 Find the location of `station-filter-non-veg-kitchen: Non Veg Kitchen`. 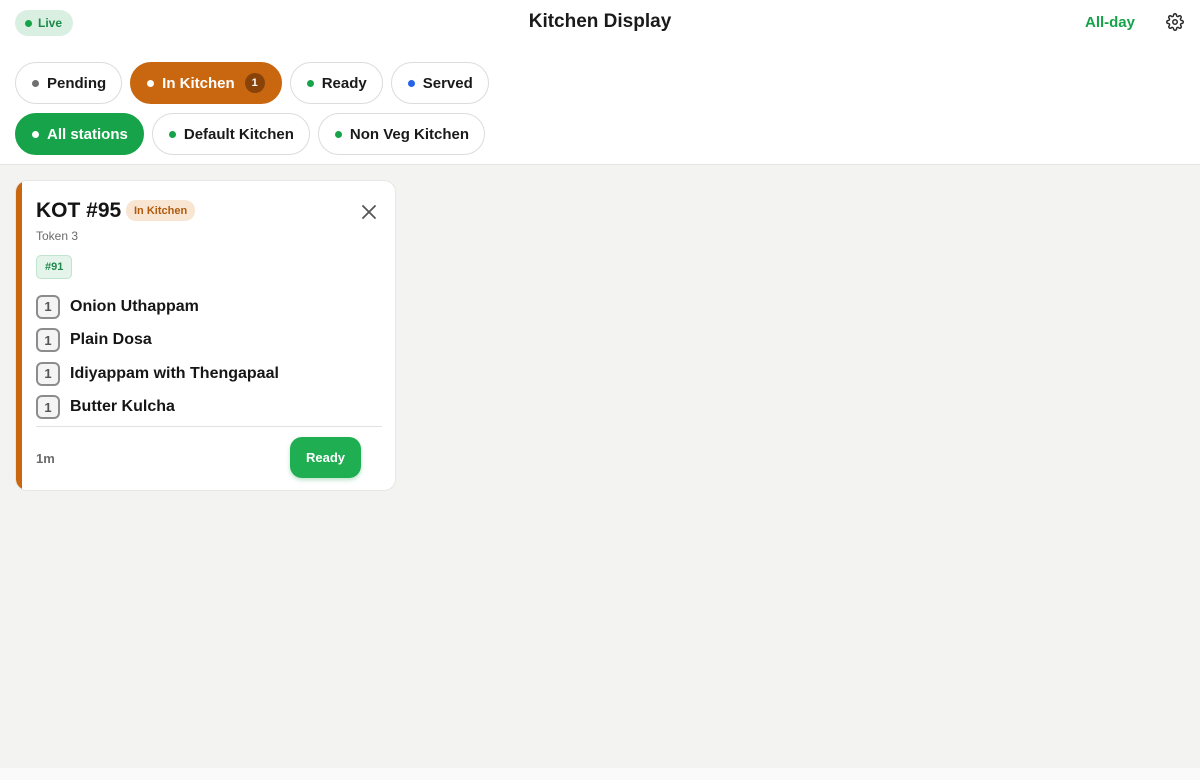

station-filter-non-veg-kitchen: Non Veg Kitchen is located at coordinates (401, 134).